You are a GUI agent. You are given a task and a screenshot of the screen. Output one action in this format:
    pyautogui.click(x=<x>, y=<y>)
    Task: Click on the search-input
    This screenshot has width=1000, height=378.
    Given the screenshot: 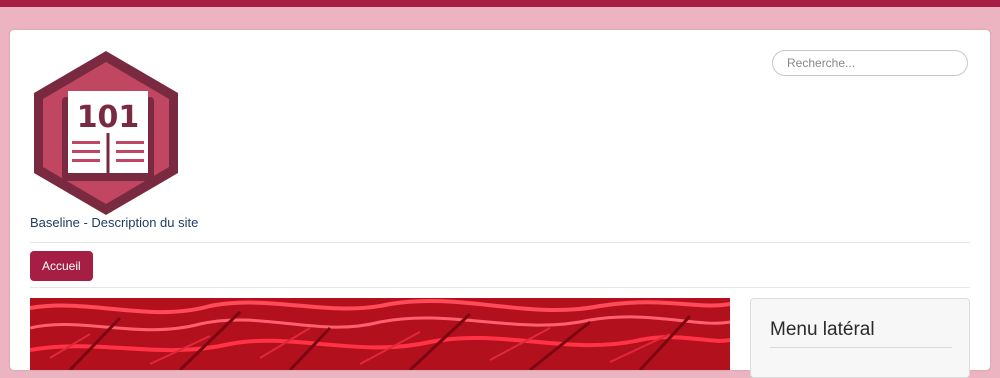 What is the action you would take?
    pyautogui.click(x=870, y=63)
    